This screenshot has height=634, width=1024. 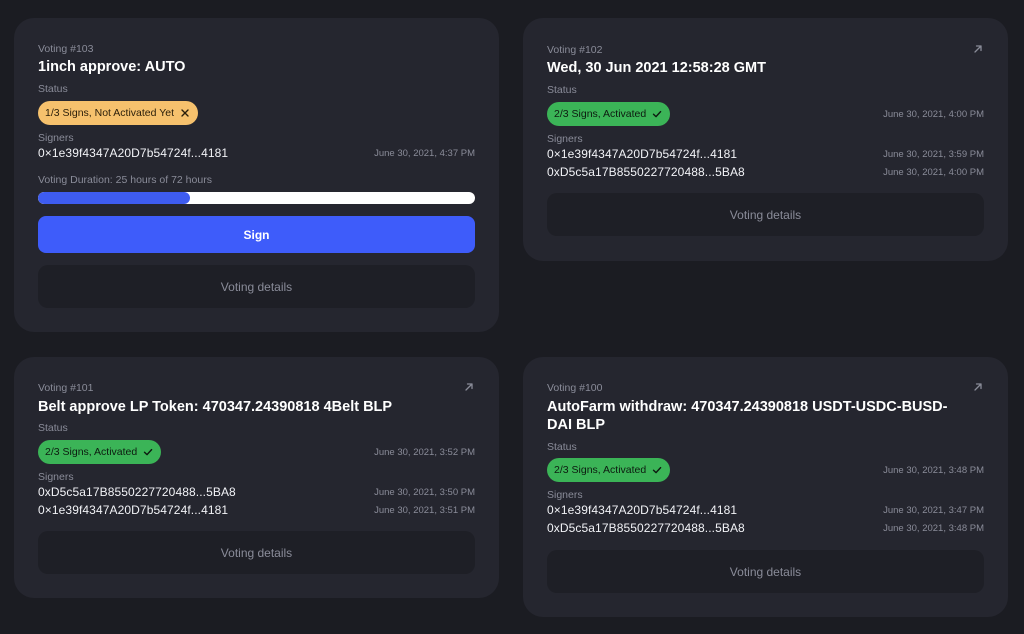 What do you see at coordinates (66, 49) in the screenshot?
I see `voting-number: Voting #103` at bounding box center [66, 49].